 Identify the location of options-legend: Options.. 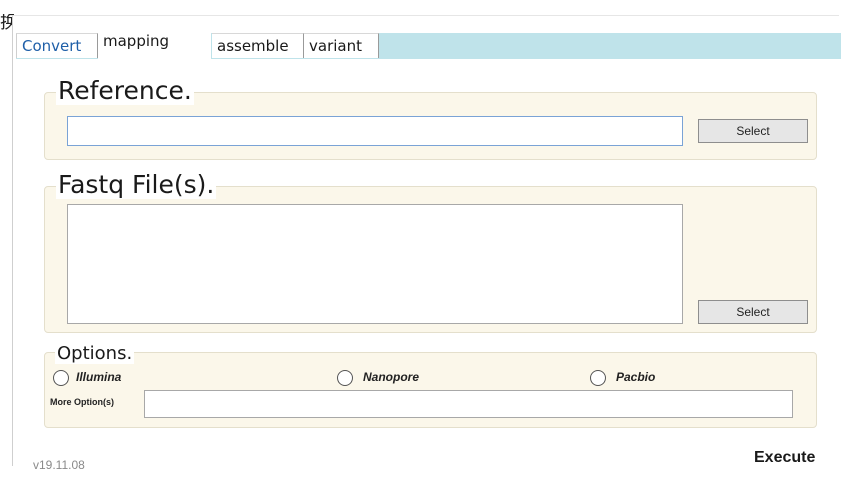
(95, 353).